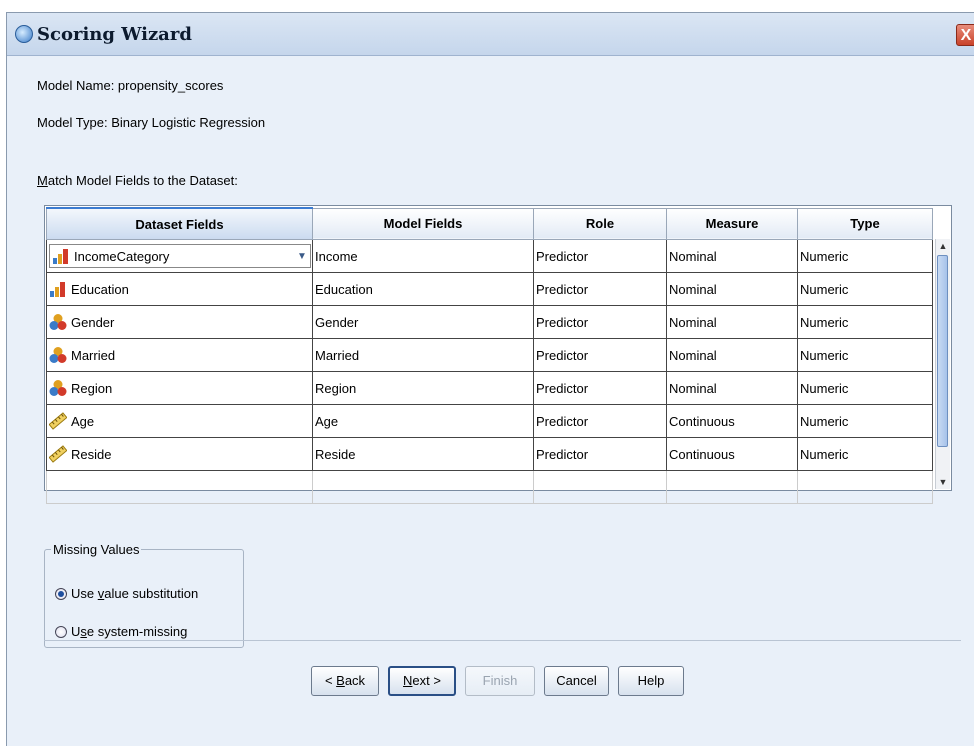  What do you see at coordinates (58, 454) in the screenshot?
I see `scale-ruler-icon` at bounding box center [58, 454].